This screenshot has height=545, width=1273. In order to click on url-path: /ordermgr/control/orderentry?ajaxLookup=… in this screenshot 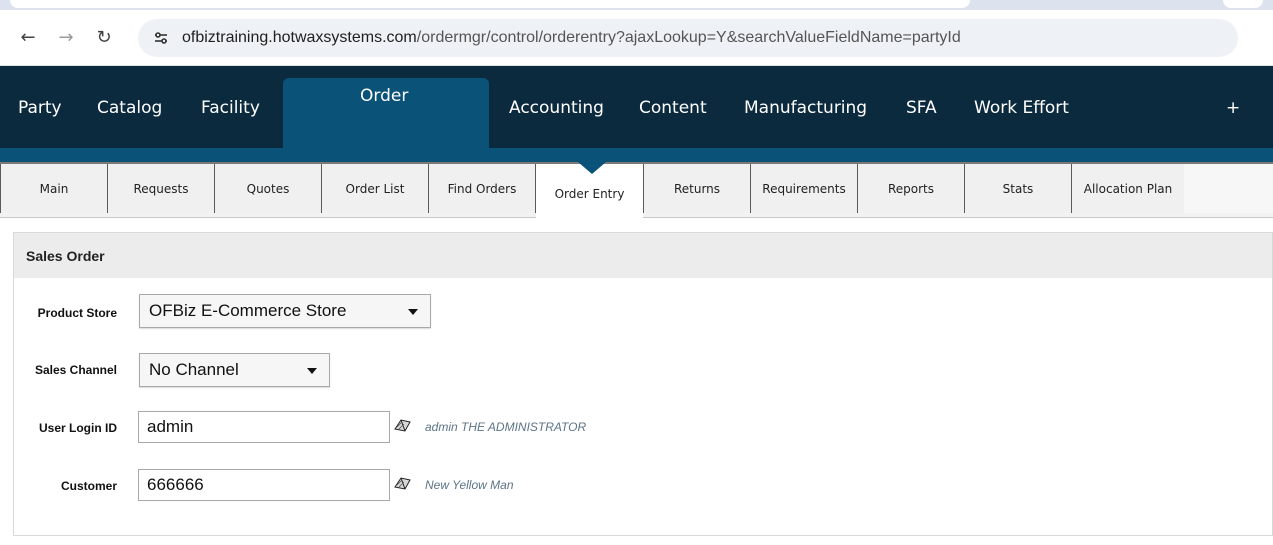, I will do `click(688, 37)`.